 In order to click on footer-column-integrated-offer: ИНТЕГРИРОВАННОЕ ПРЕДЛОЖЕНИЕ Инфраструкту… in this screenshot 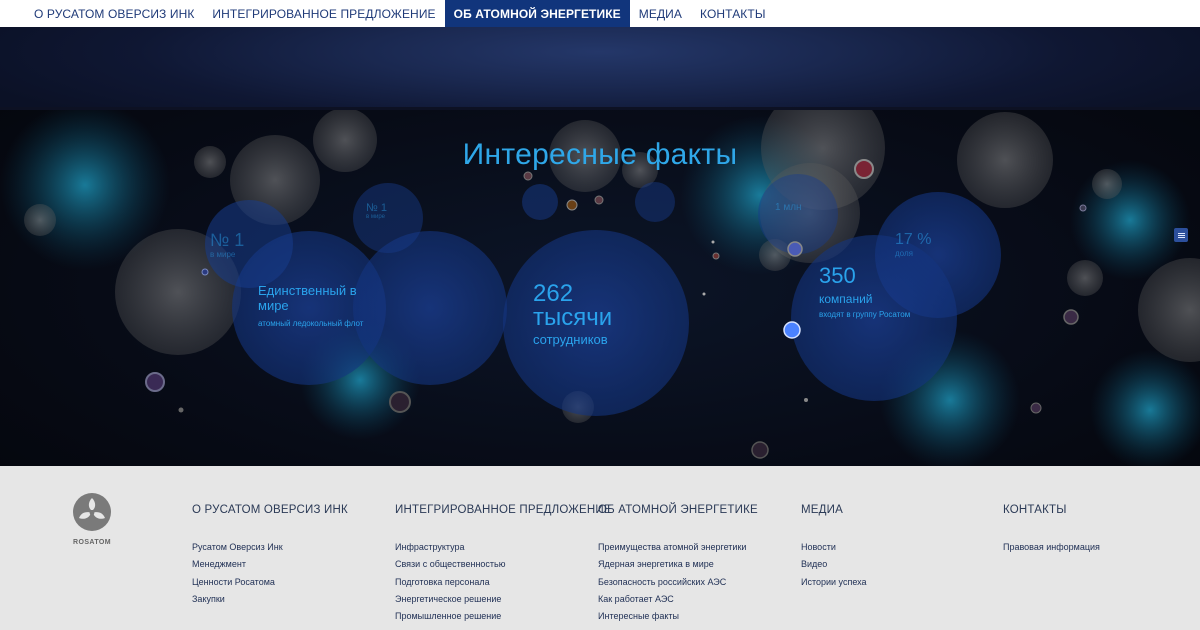, I will do `click(503, 564)`.